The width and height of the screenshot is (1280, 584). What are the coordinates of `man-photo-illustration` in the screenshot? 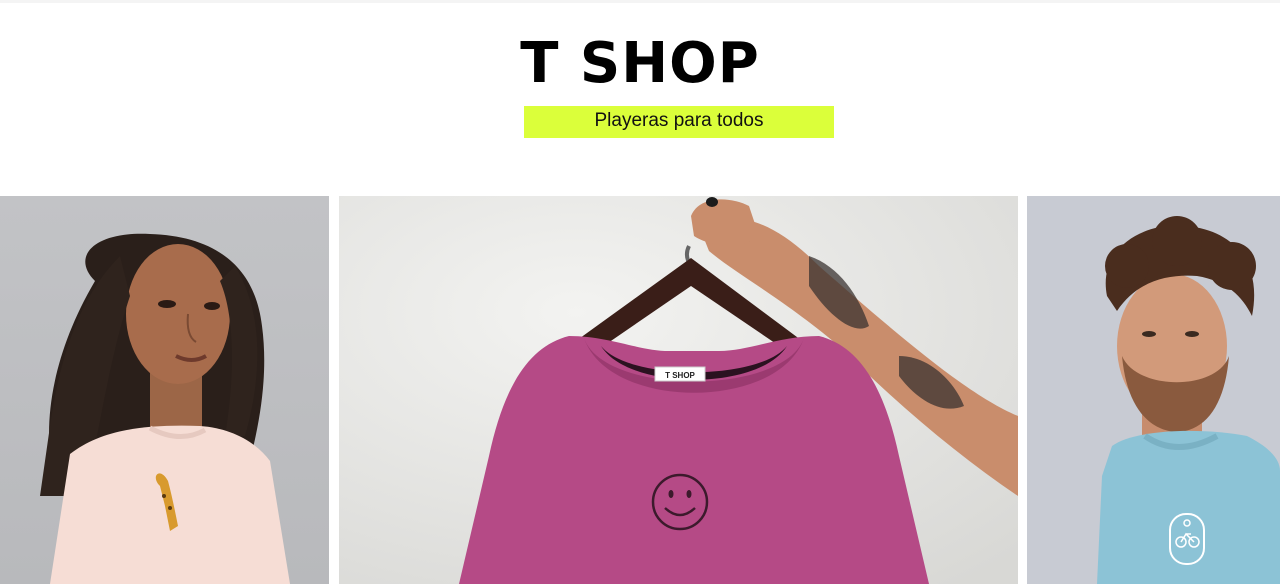 It's located at (1153, 390).